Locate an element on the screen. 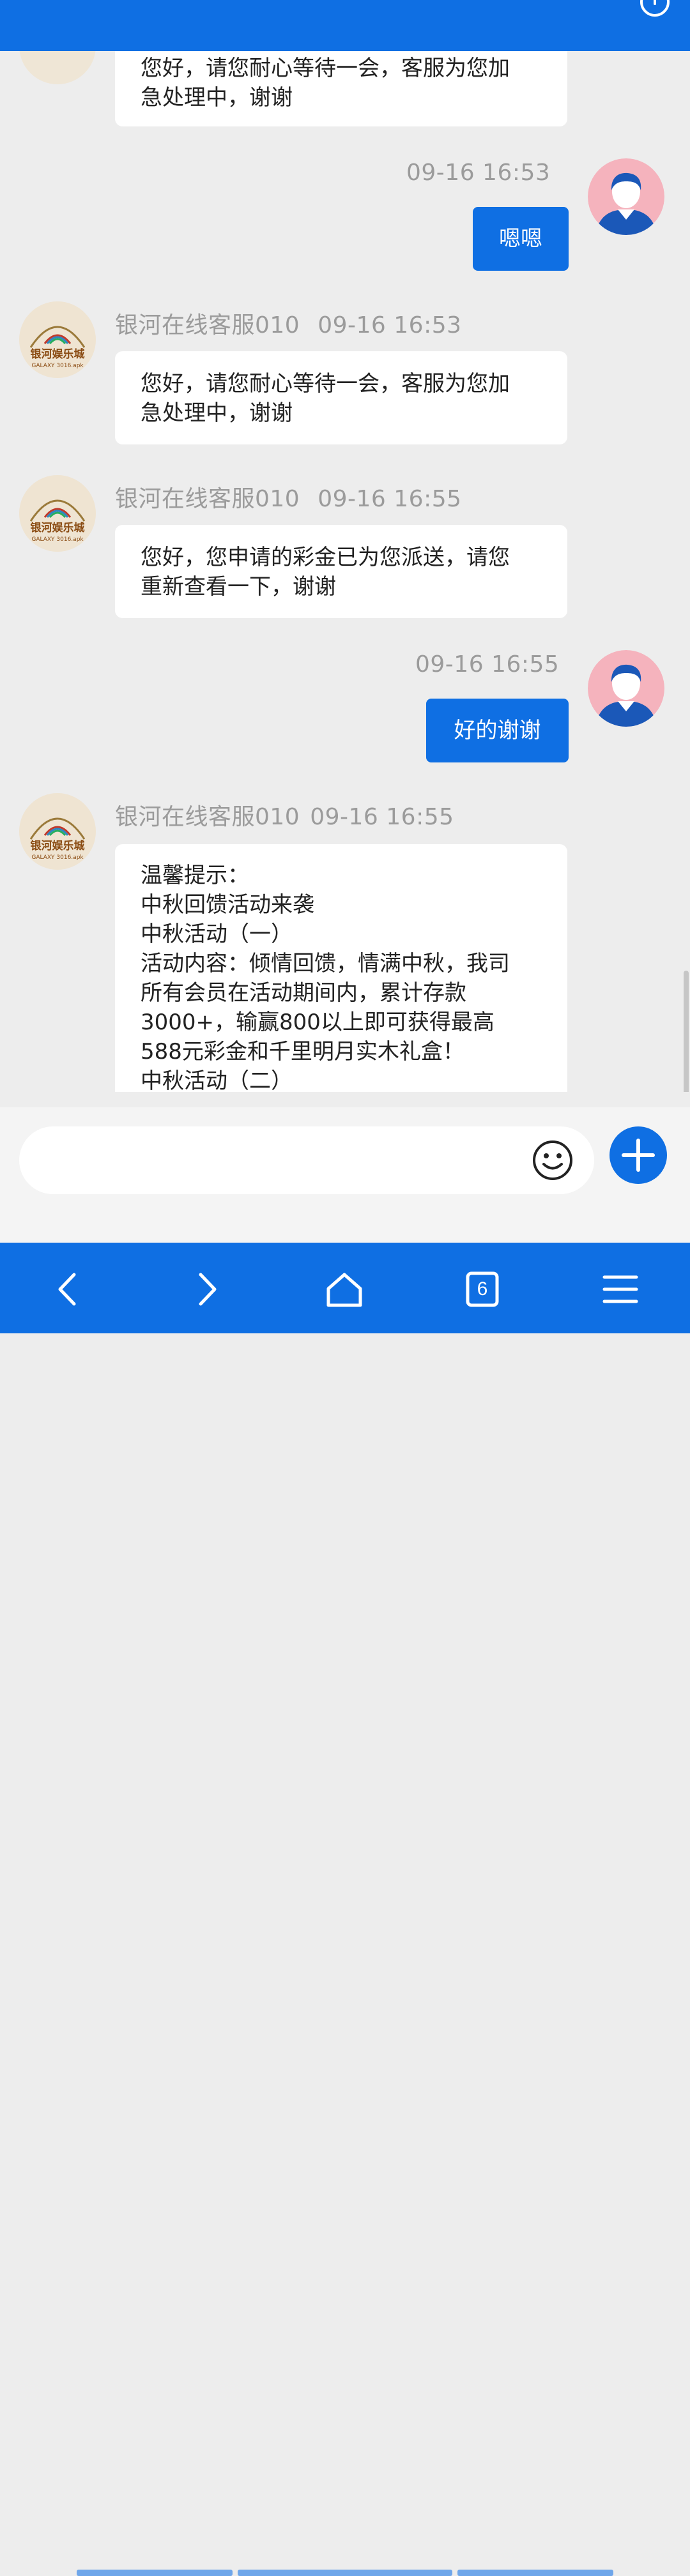 The width and height of the screenshot is (690, 2576). forward-icon is located at coordinates (206, 1290).